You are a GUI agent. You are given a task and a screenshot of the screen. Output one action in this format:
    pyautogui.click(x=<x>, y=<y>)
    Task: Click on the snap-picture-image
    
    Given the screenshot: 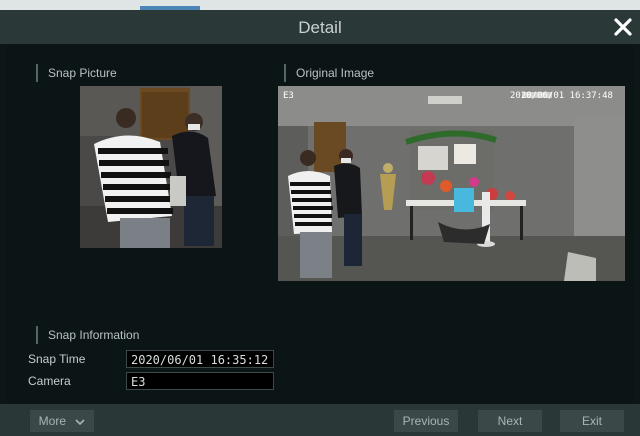 What is the action you would take?
    pyautogui.click(x=151, y=167)
    